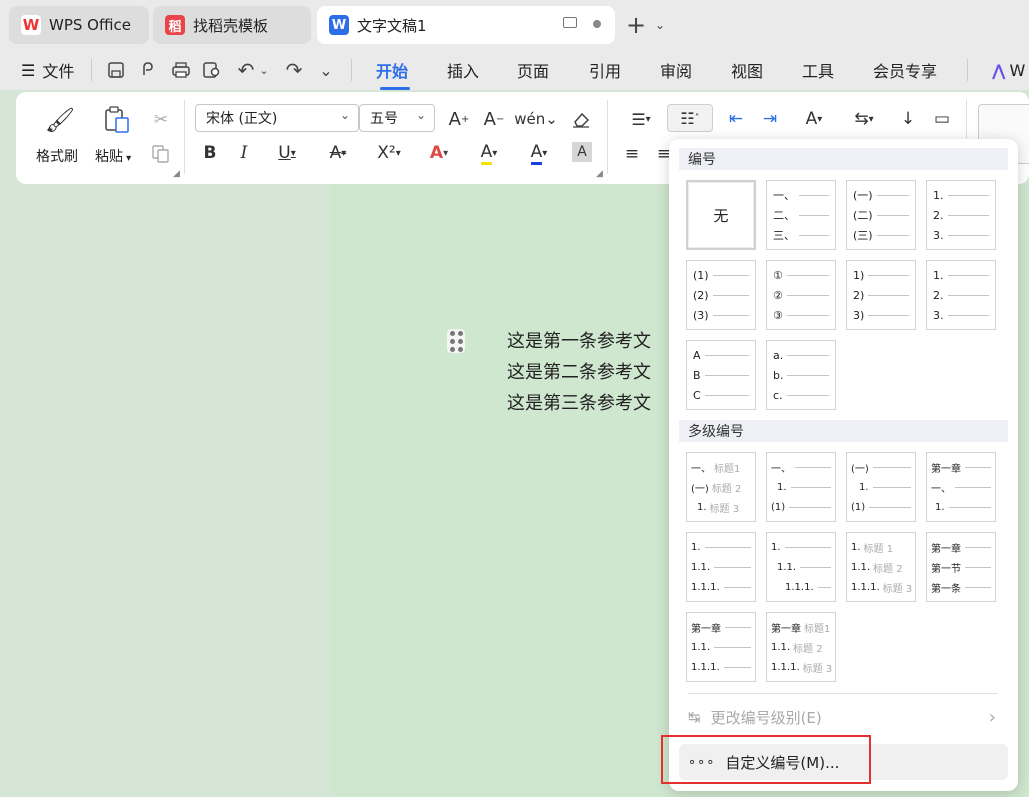 This screenshot has height=797, width=1029. I want to click on tab-insert: 插入, so click(463, 70).